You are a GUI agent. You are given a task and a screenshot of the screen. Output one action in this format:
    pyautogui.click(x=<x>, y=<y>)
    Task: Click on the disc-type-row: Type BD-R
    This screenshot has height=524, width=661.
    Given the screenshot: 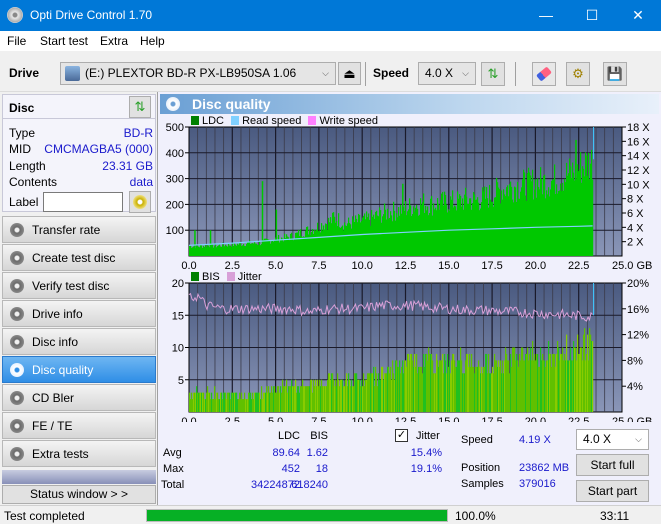 What is the action you would take?
    pyautogui.click(x=81, y=134)
    